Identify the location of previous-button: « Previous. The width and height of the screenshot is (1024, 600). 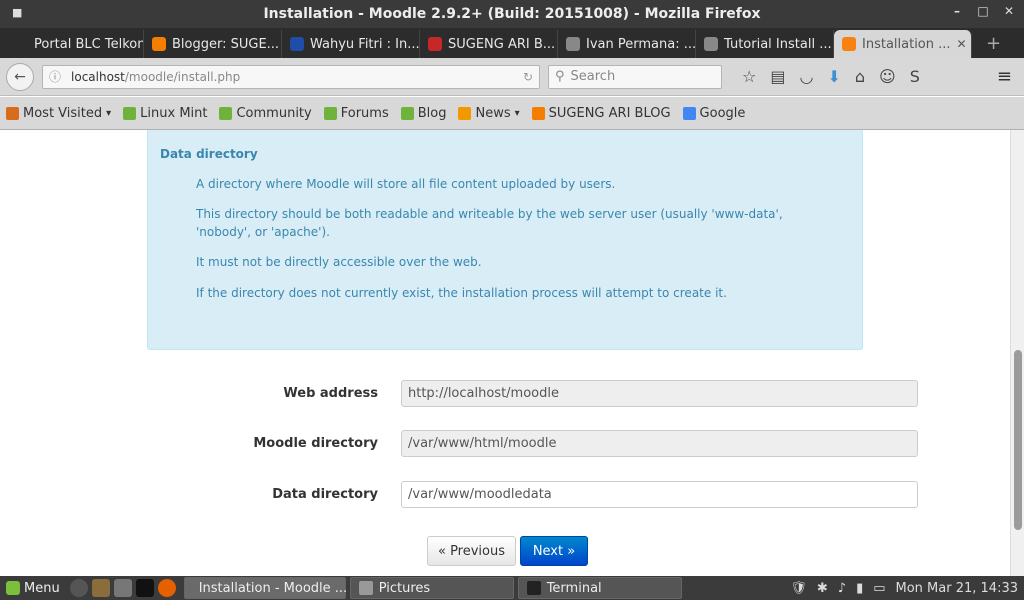
(471, 551).